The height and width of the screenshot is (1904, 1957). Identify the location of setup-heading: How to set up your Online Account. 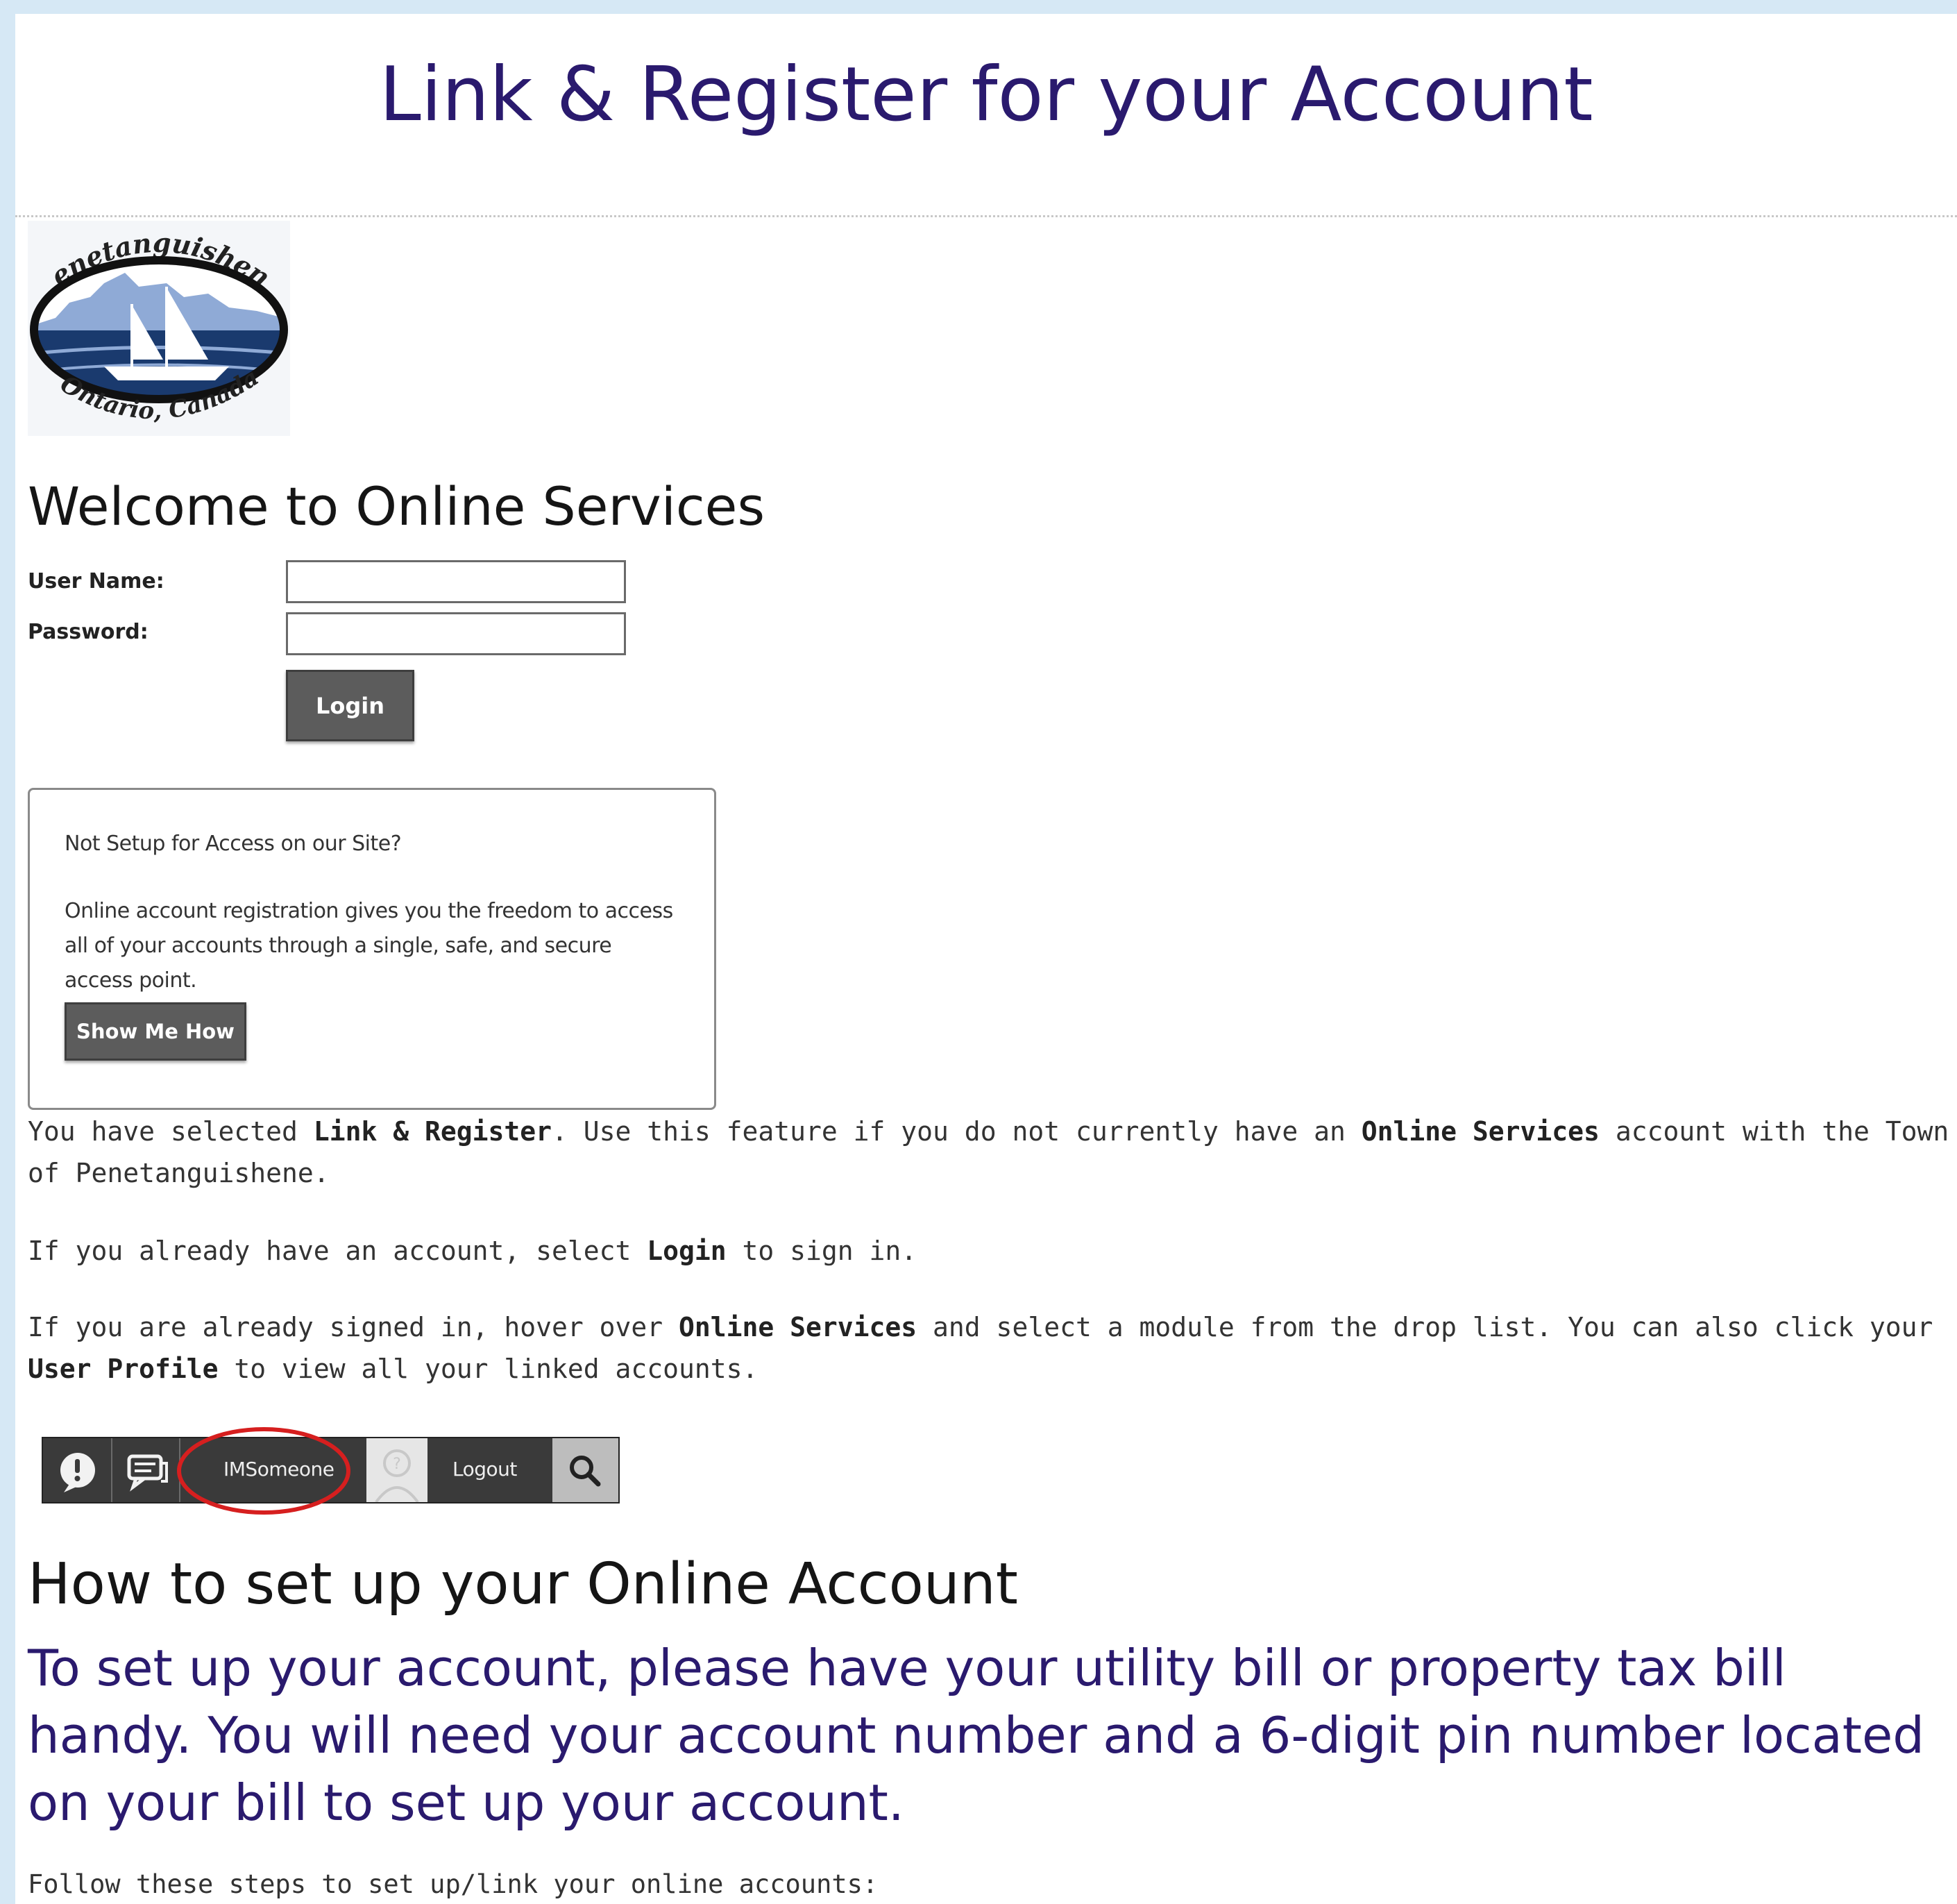
(523, 1584).